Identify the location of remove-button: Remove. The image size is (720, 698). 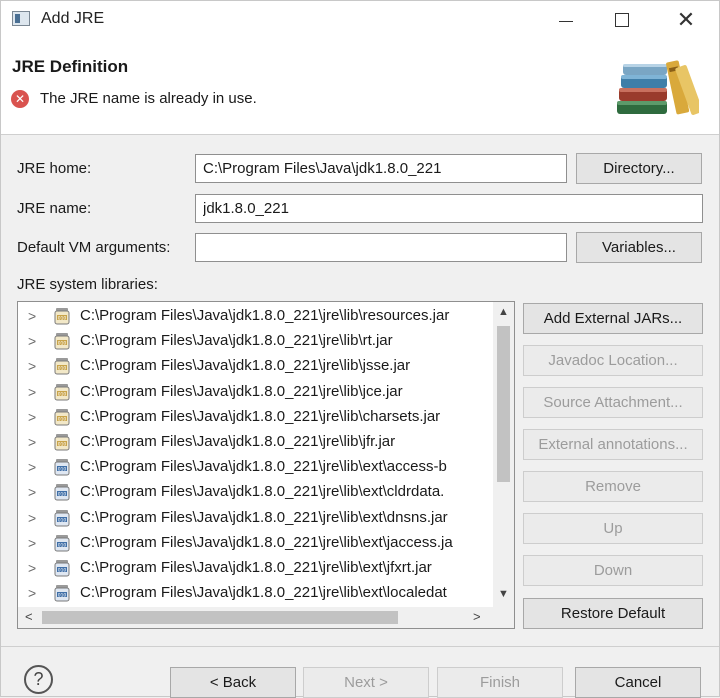
(613, 486).